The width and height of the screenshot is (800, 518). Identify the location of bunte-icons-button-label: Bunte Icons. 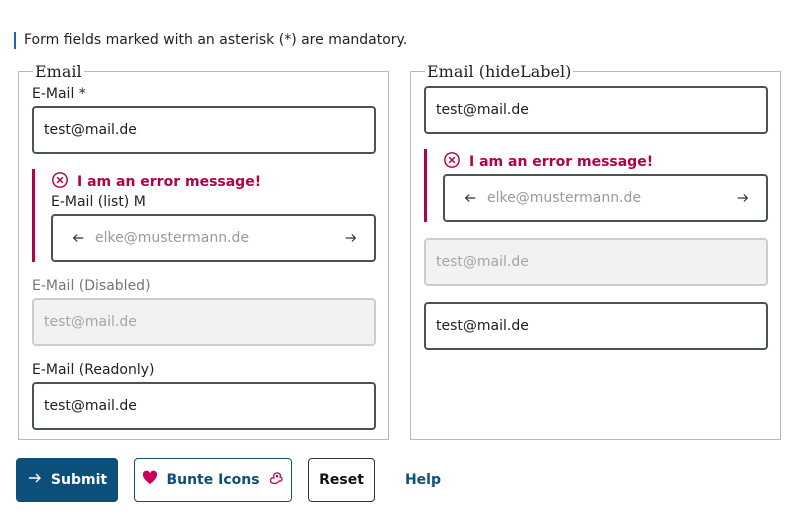
(213, 480).